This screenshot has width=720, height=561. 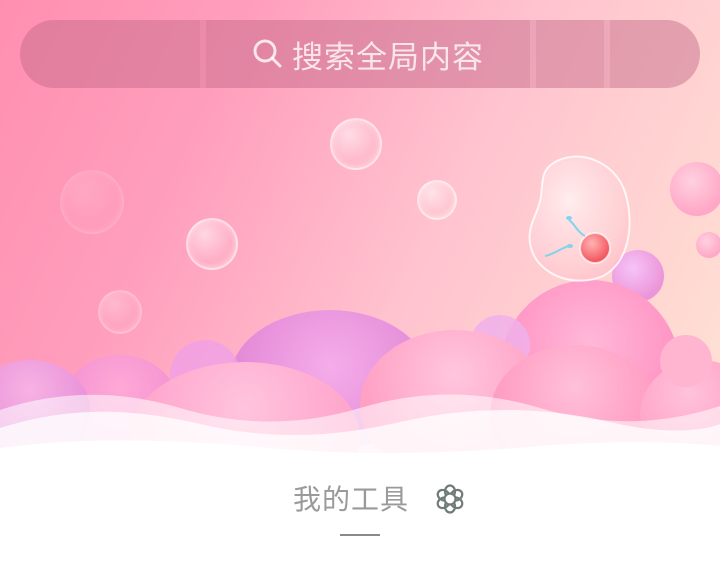 I want to click on search-bar: 搜索全局内容, so click(x=360, y=54).